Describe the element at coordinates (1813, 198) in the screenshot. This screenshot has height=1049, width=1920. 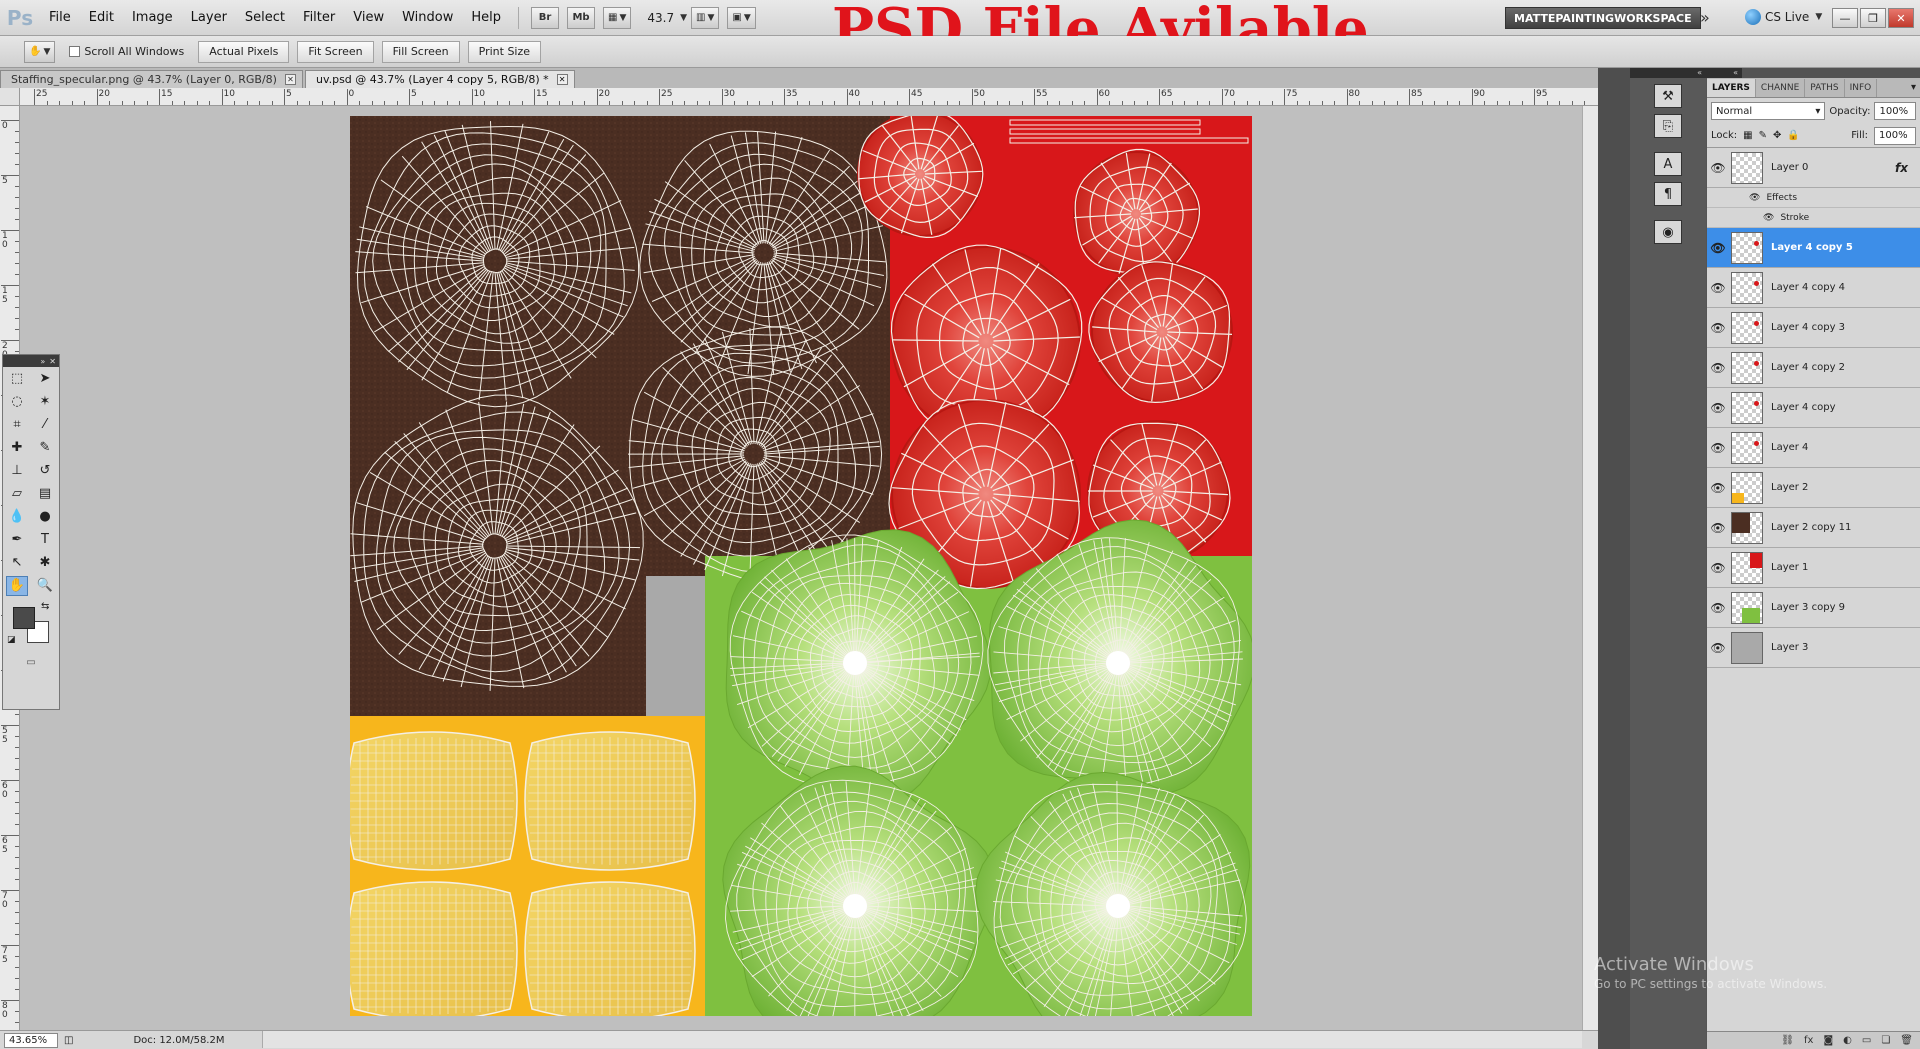
I see `effects-row: 👁 Effects` at that location.